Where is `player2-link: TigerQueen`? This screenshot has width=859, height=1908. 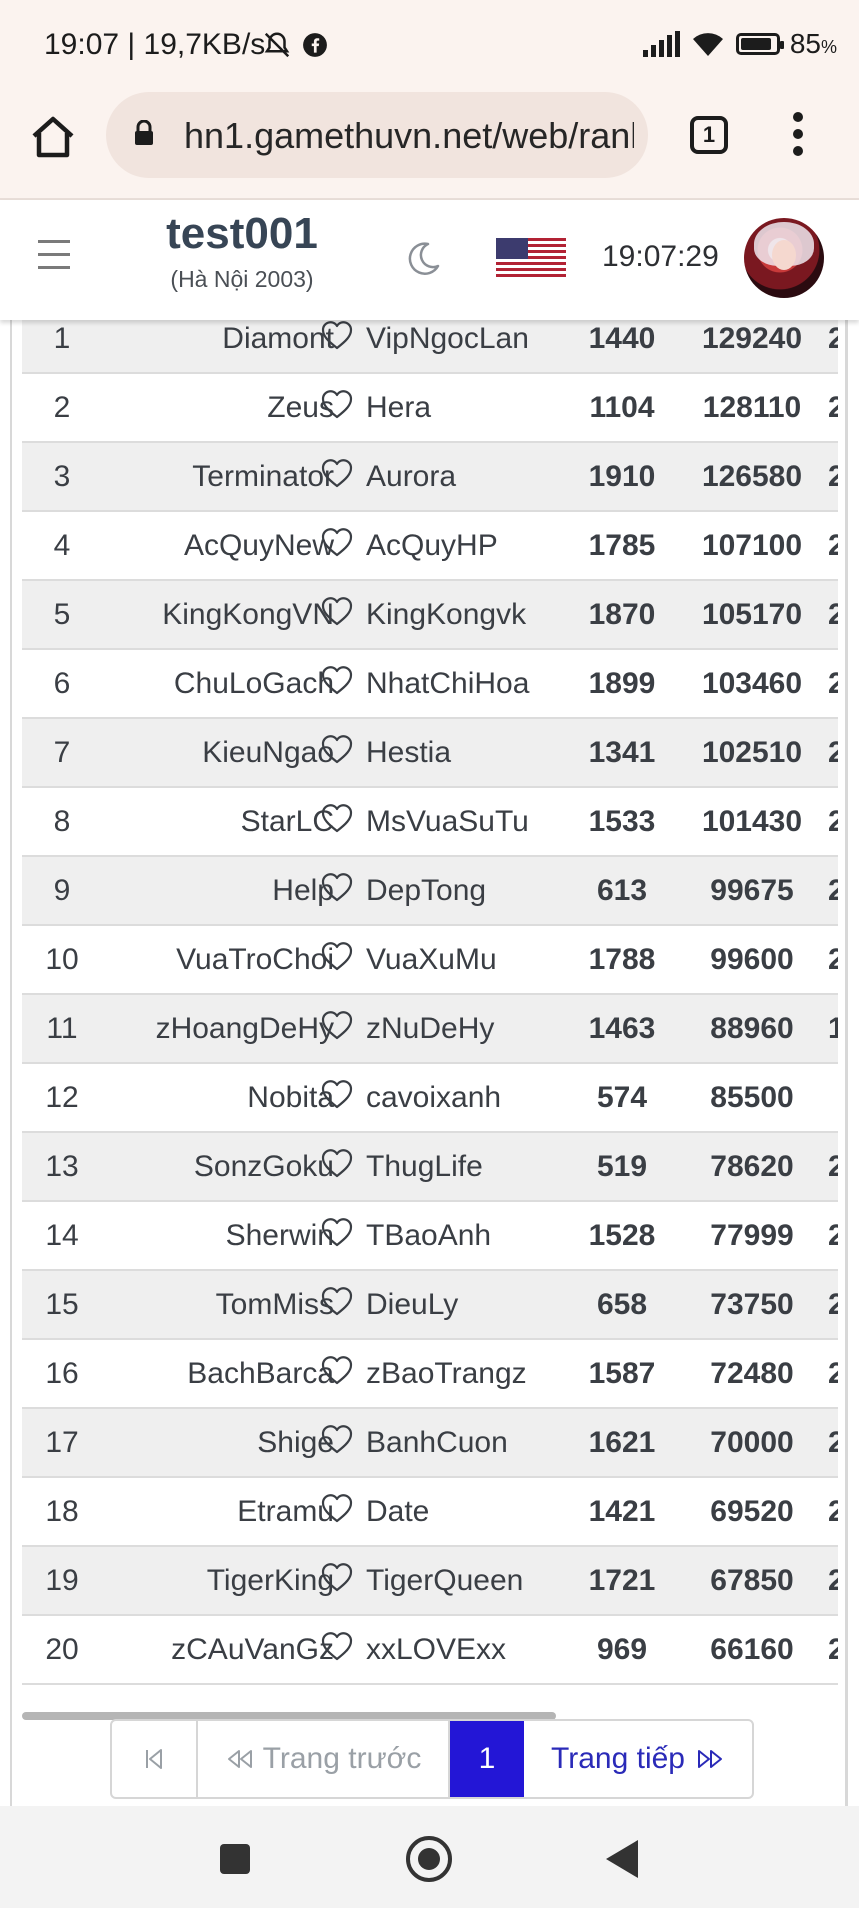
player2-link: TigerQueen is located at coordinates (444, 1581).